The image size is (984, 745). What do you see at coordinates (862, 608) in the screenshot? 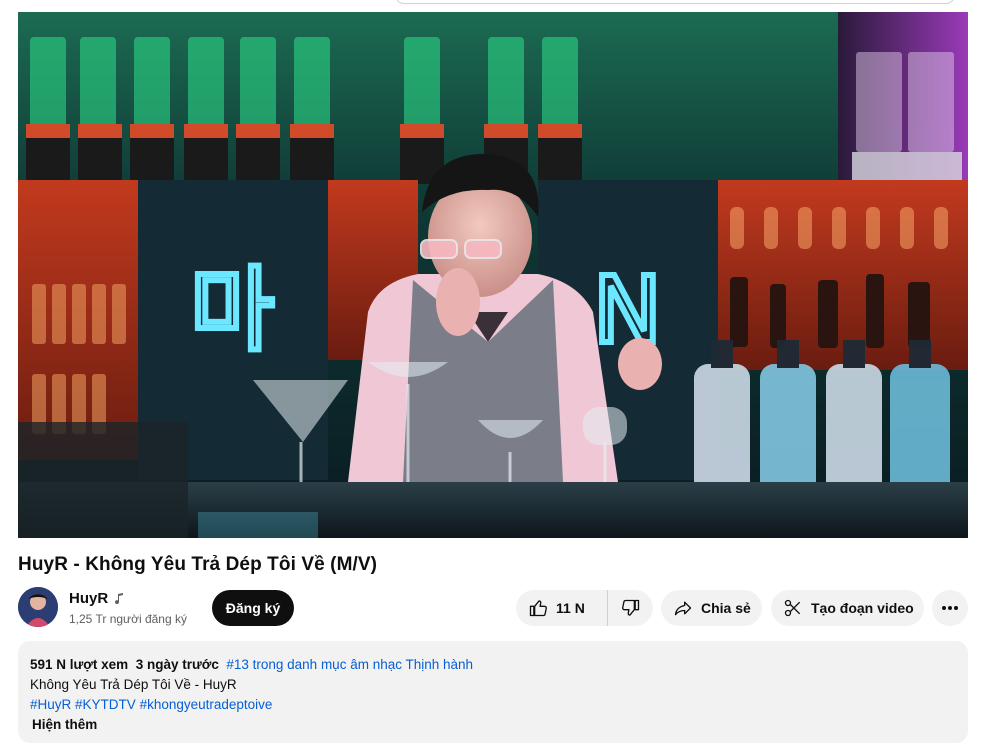
I see `clip-label: Tạo đoạn video` at bounding box center [862, 608].